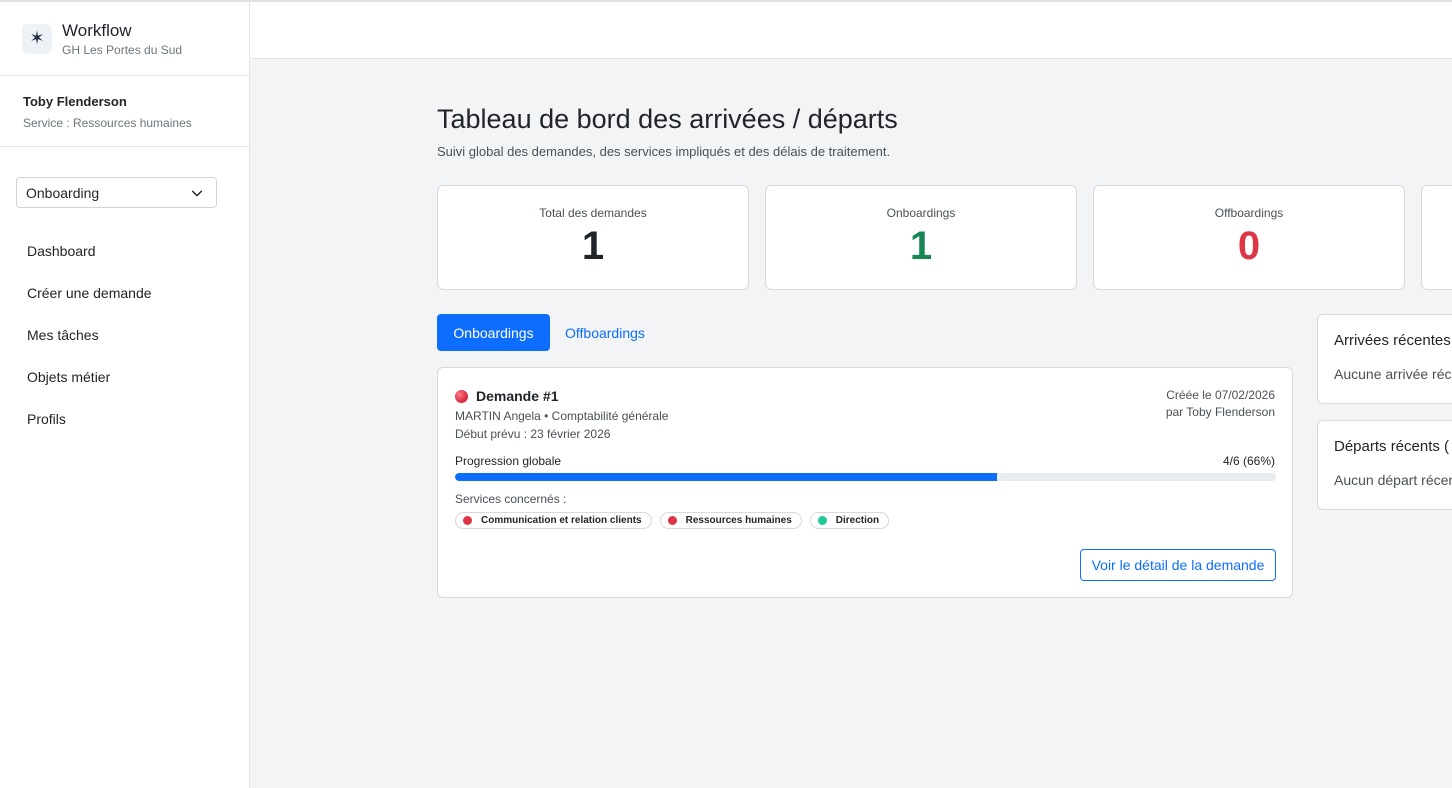  I want to click on request-header: Demande #1, so click(506, 396).